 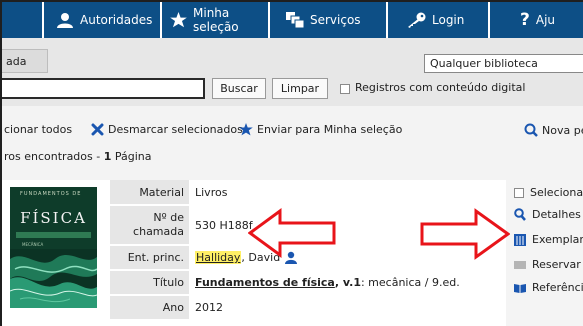 What do you see at coordinates (265, 282) in the screenshot?
I see `title-link: Fundamentos de física` at bounding box center [265, 282].